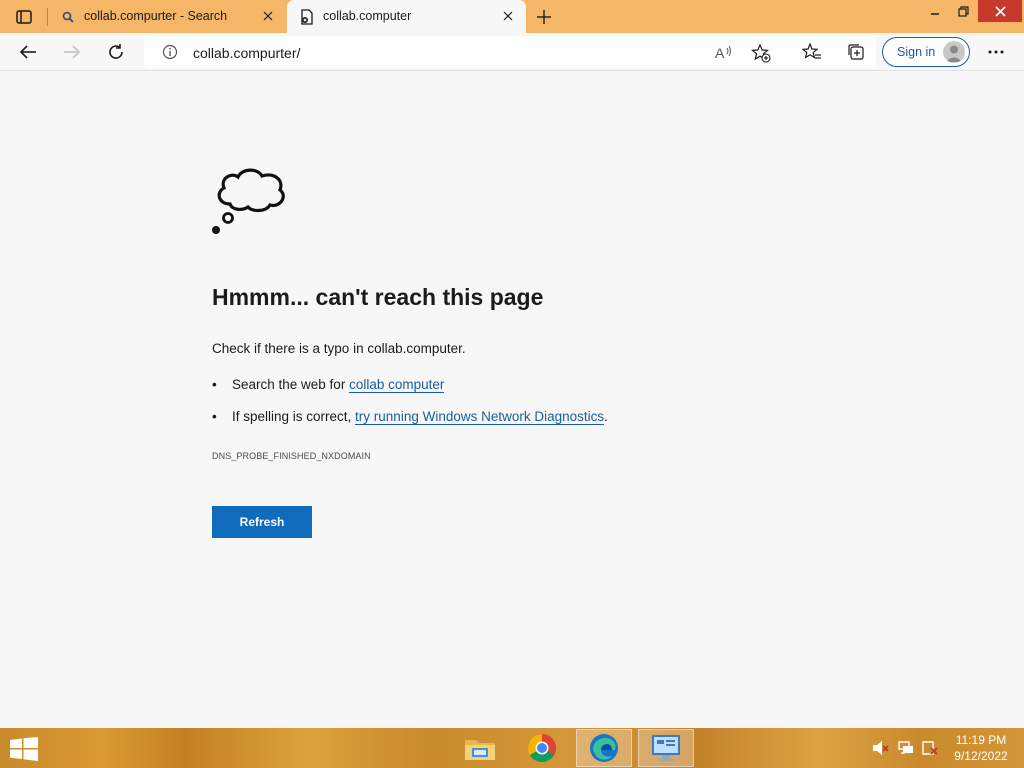  I want to click on tab-collab-computer: collab.computer, so click(406, 16).